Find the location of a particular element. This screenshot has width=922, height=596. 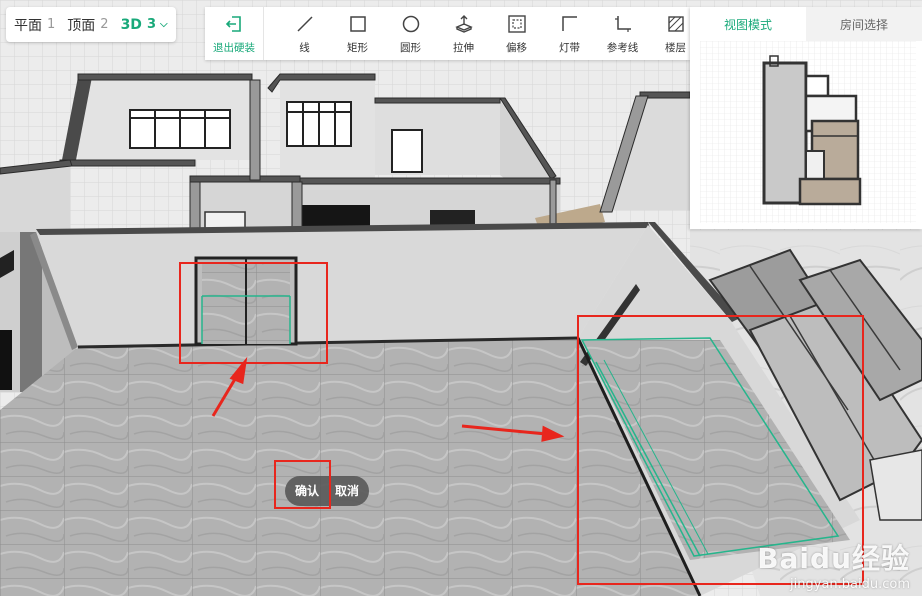

offset-icon is located at coordinates (517, 24).